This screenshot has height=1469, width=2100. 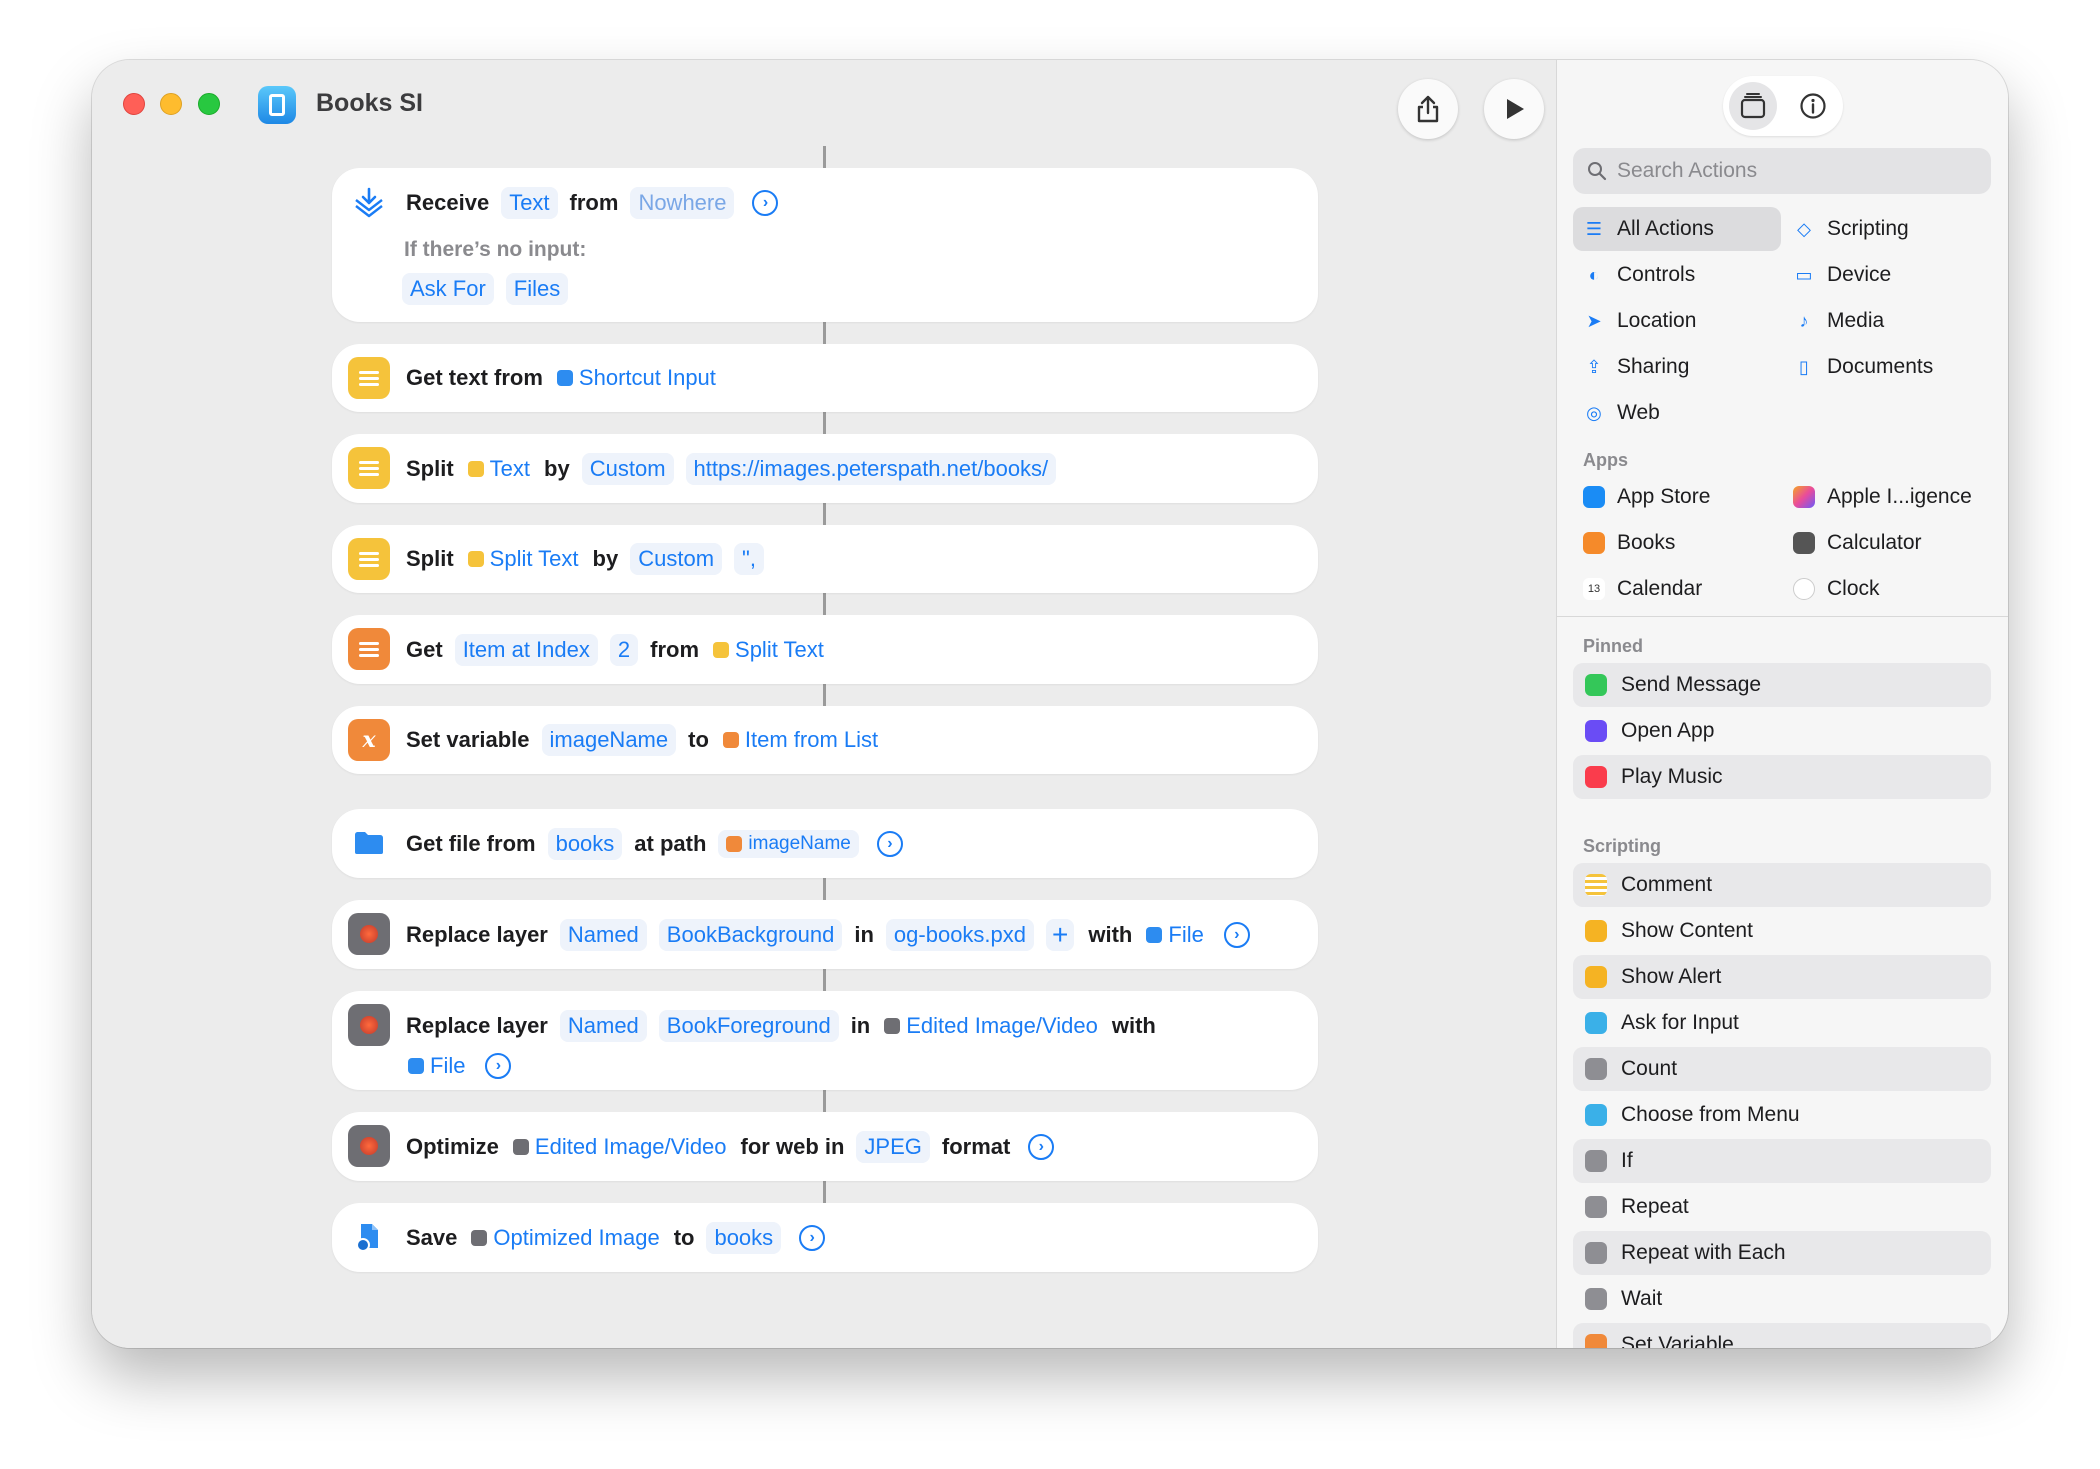 What do you see at coordinates (369, 103) in the screenshot?
I see `window-title: Books SI` at bounding box center [369, 103].